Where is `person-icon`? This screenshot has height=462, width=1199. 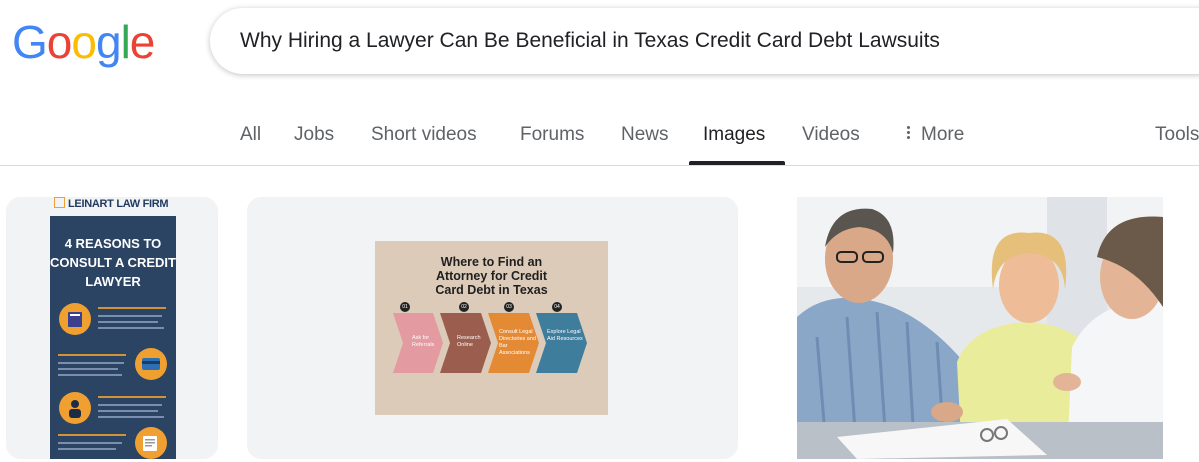
person-icon is located at coordinates (75, 408).